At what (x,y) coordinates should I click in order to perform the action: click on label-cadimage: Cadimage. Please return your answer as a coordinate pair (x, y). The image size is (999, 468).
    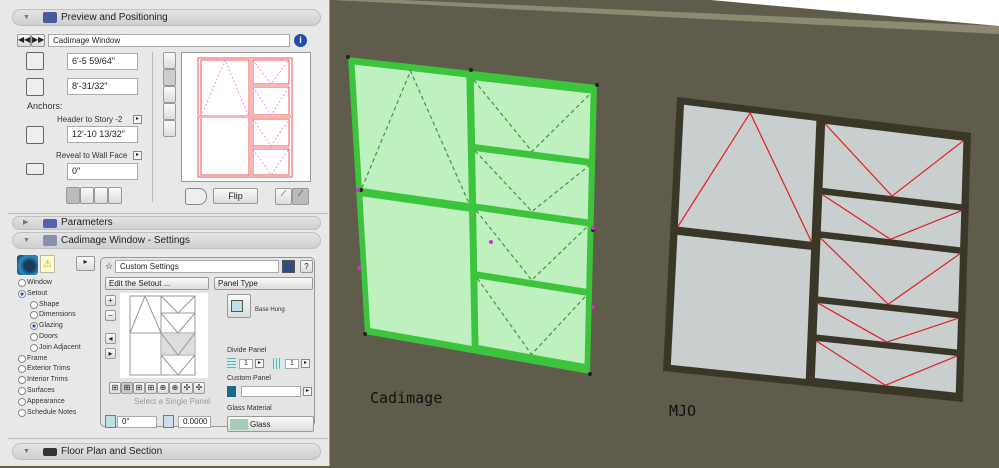
    Looking at the image, I should click on (406, 398).